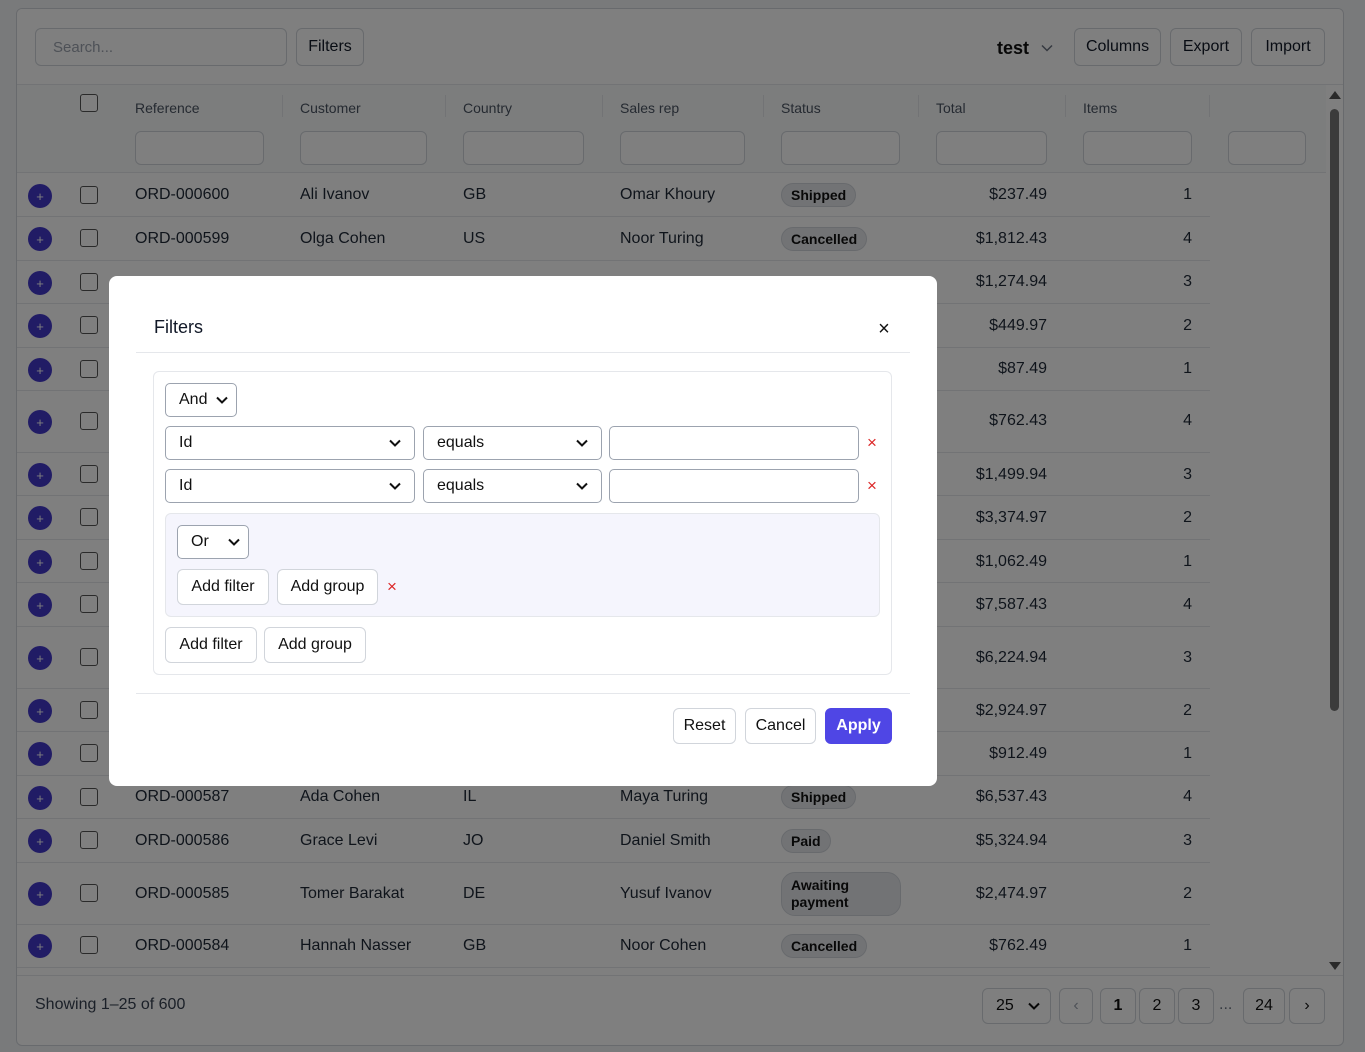 The height and width of the screenshot is (1052, 1365). I want to click on condition-2-field-select: Id, so click(290, 486).